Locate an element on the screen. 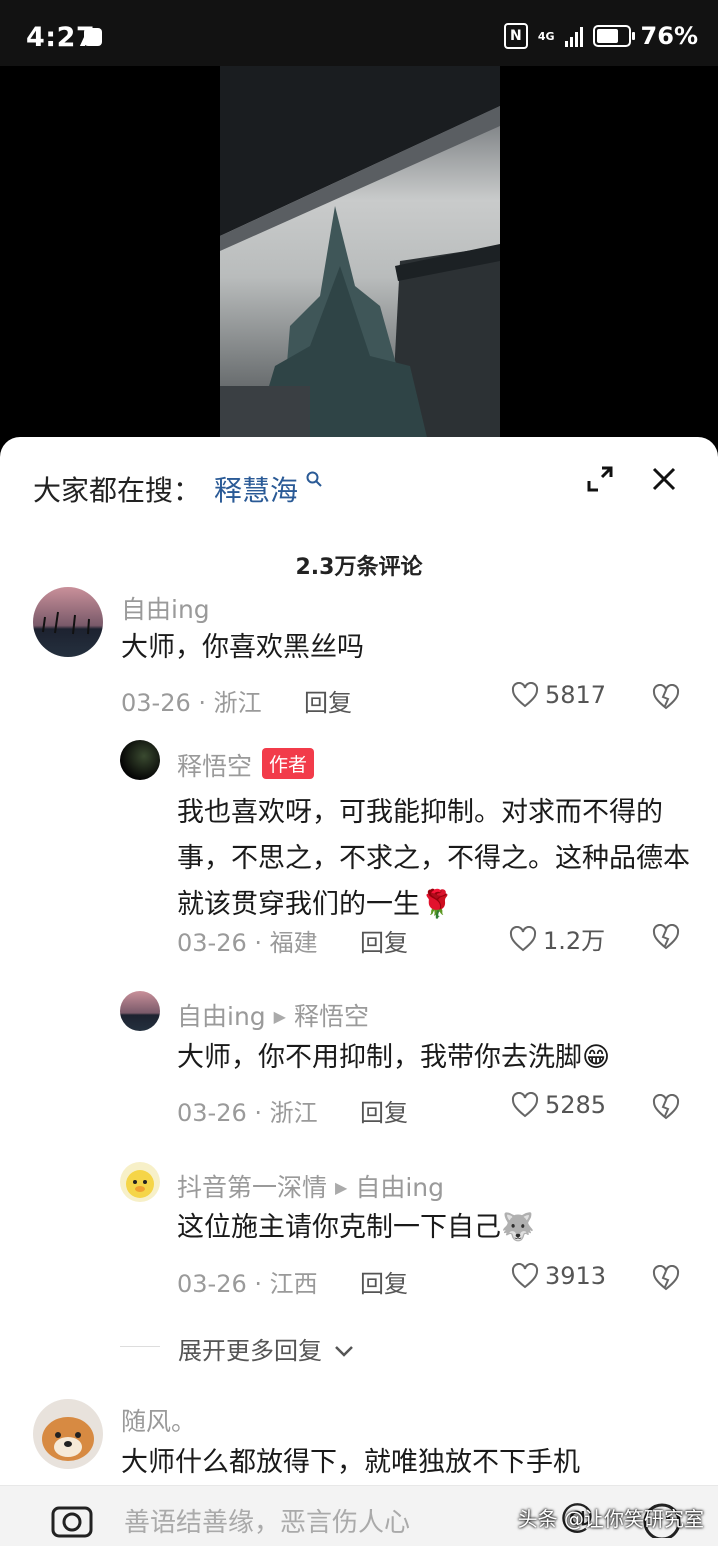 This screenshot has height=1546, width=718. reply-meta: 03-26 · 江西 is located at coordinates (247, 1284).